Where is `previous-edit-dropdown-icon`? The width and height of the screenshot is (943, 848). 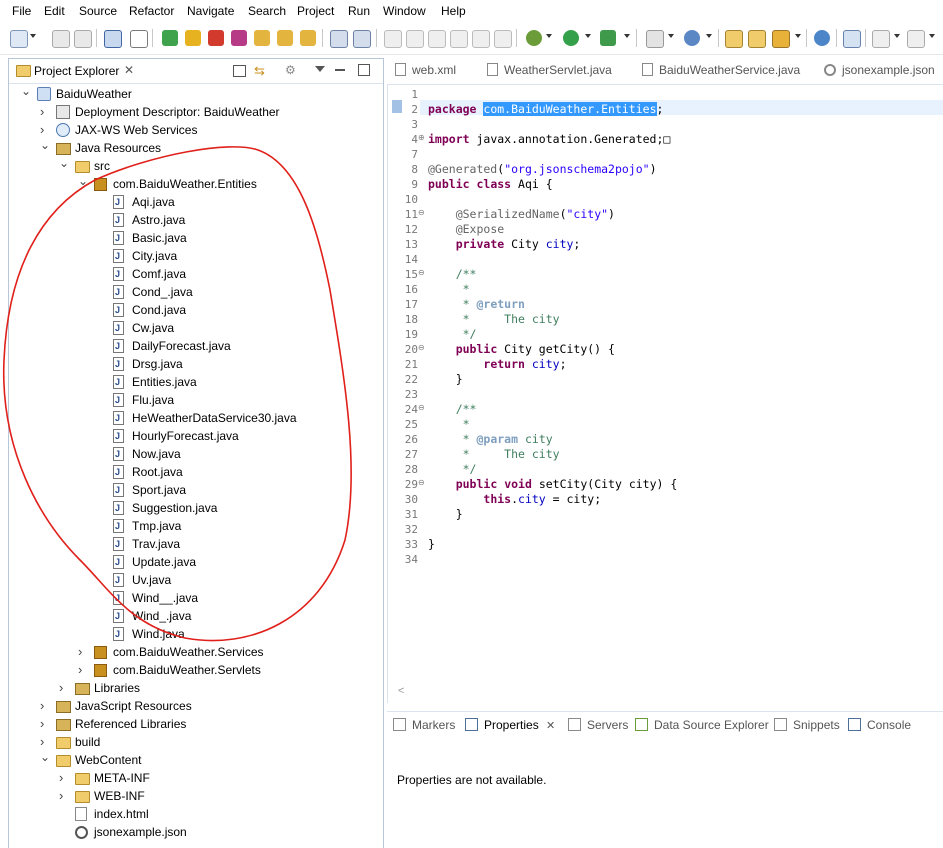 previous-edit-dropdown-icon is located at coordinates (932, 36).